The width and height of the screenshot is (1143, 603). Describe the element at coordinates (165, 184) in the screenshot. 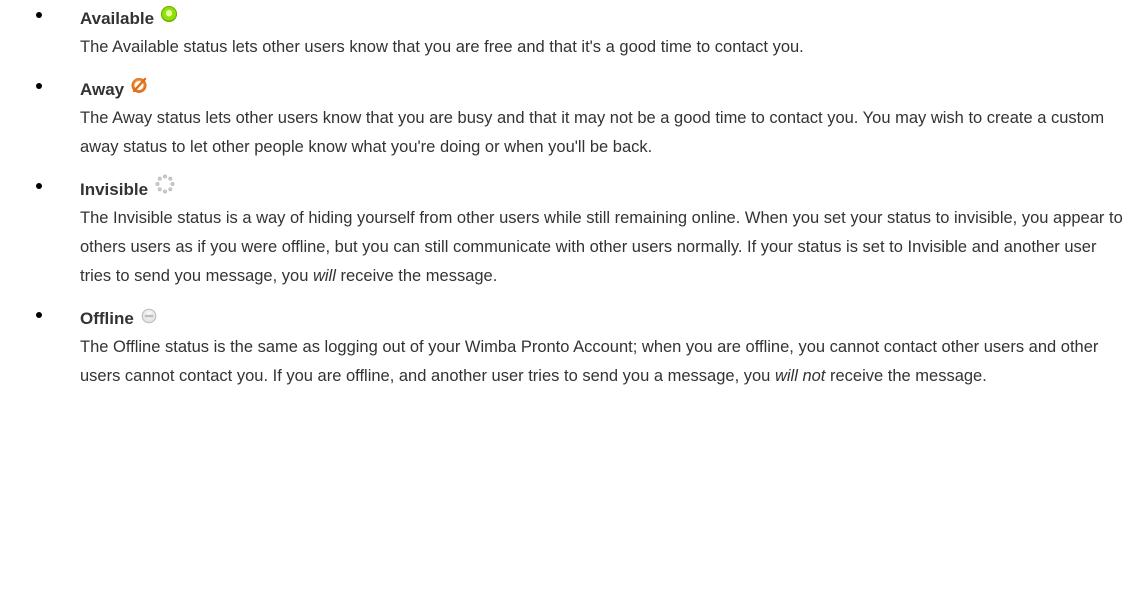

I see `invisible-icon` at that location.